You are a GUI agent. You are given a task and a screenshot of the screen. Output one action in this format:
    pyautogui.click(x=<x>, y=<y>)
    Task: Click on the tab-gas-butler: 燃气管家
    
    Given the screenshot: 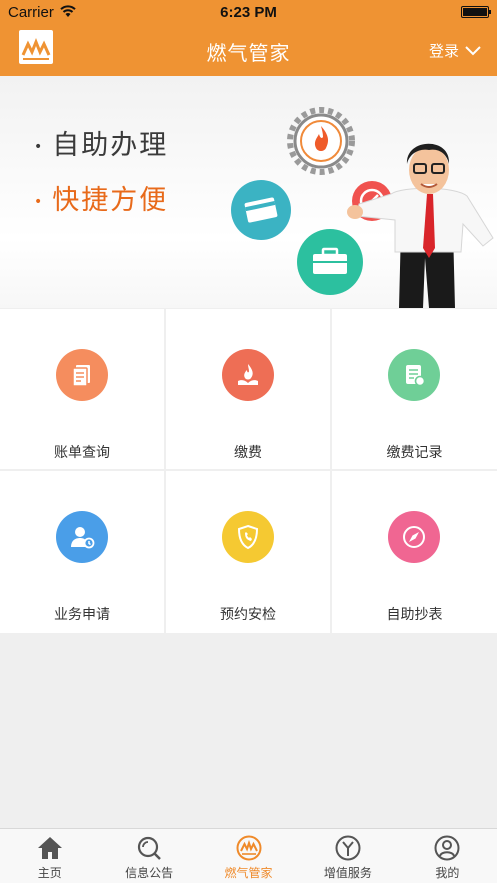 What is the action you would take?
    pyautogui.click(x=248, y=856)
    